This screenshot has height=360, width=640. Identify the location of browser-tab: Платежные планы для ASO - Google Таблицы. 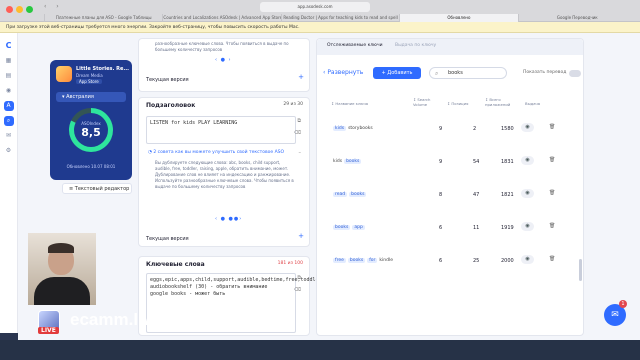
(103, 18).